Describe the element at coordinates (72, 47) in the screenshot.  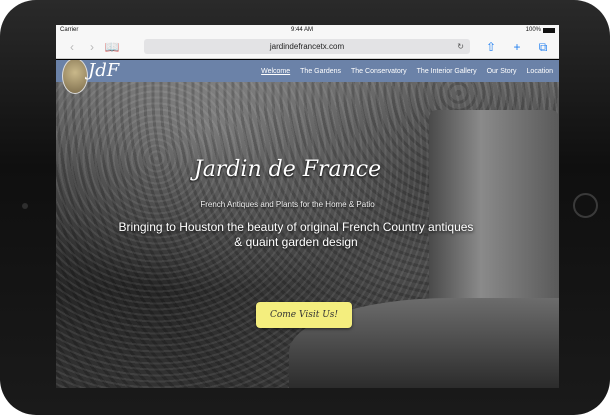
I see `chevron-left-icon: ‹` at that location.